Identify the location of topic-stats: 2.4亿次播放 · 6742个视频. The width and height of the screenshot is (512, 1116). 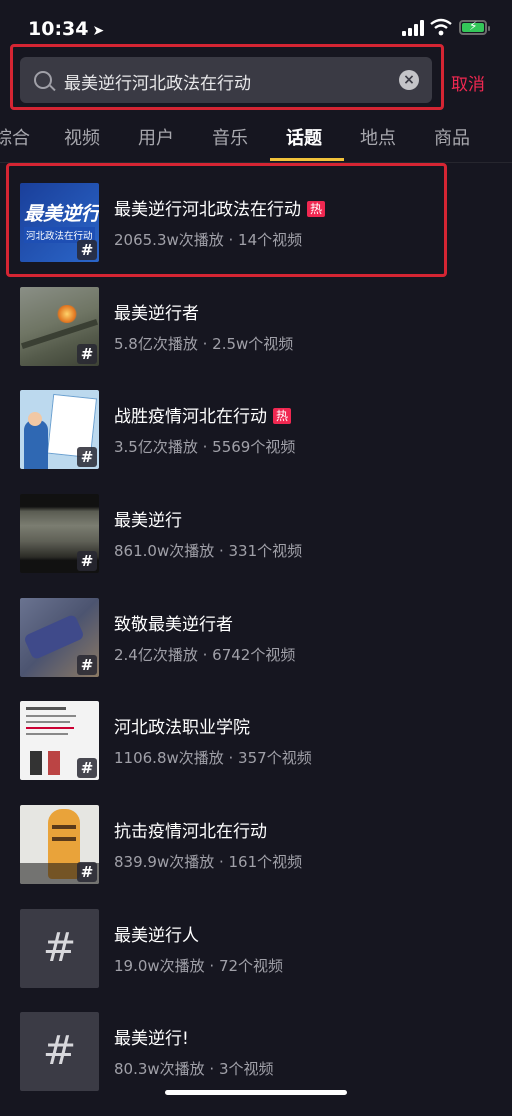
(205, 655).